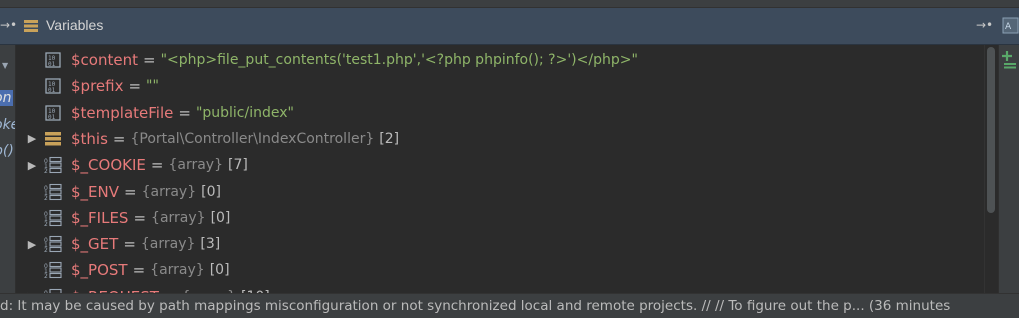 The width and height of the screenshot is (1019, 318). Describe the element at coordinates (8, 169) in the screenshot. I see `frames-panel-edge: ▼ on oke p()` at that location.